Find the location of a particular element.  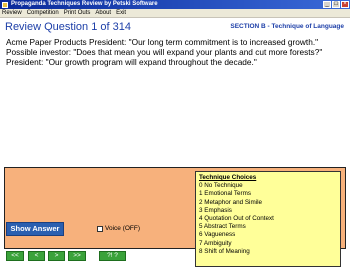

menu-exit: Exit is located at coordinates (121, 13).